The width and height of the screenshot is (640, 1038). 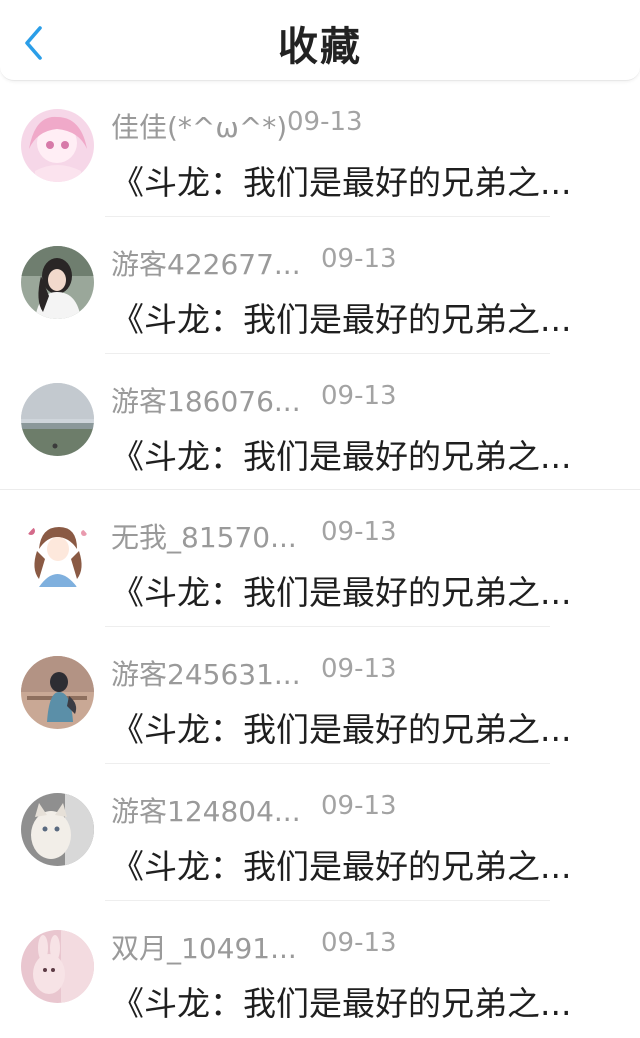 What do you see at coordinates (320, 47) in the screenshot?
I see `page-title: 收藏` at bounding box center [320, 47].